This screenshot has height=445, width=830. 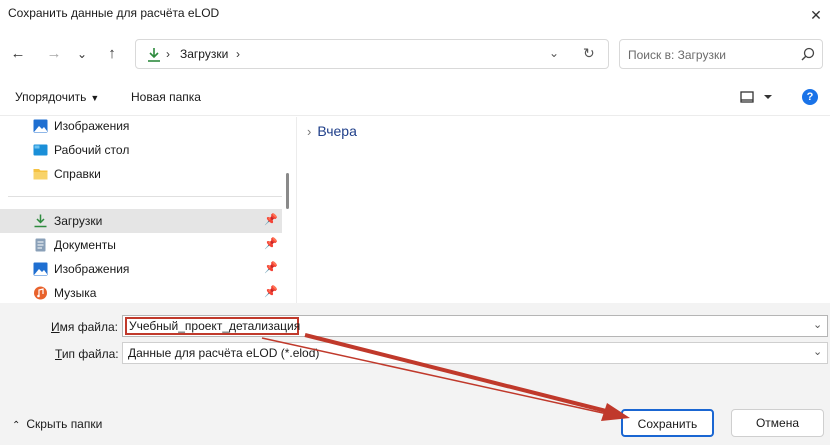 I want to click on back-button: ←, so click(x=18, y=54).